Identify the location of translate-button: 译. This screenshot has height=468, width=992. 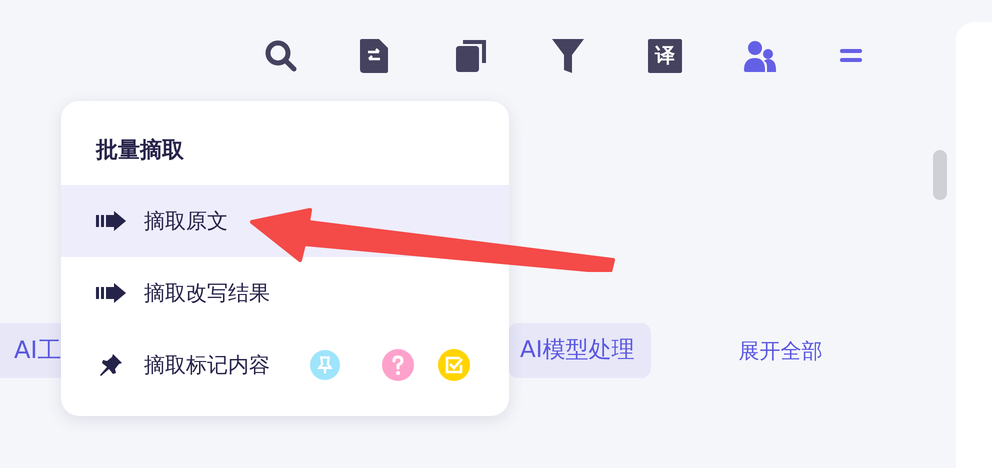
(696, 56).